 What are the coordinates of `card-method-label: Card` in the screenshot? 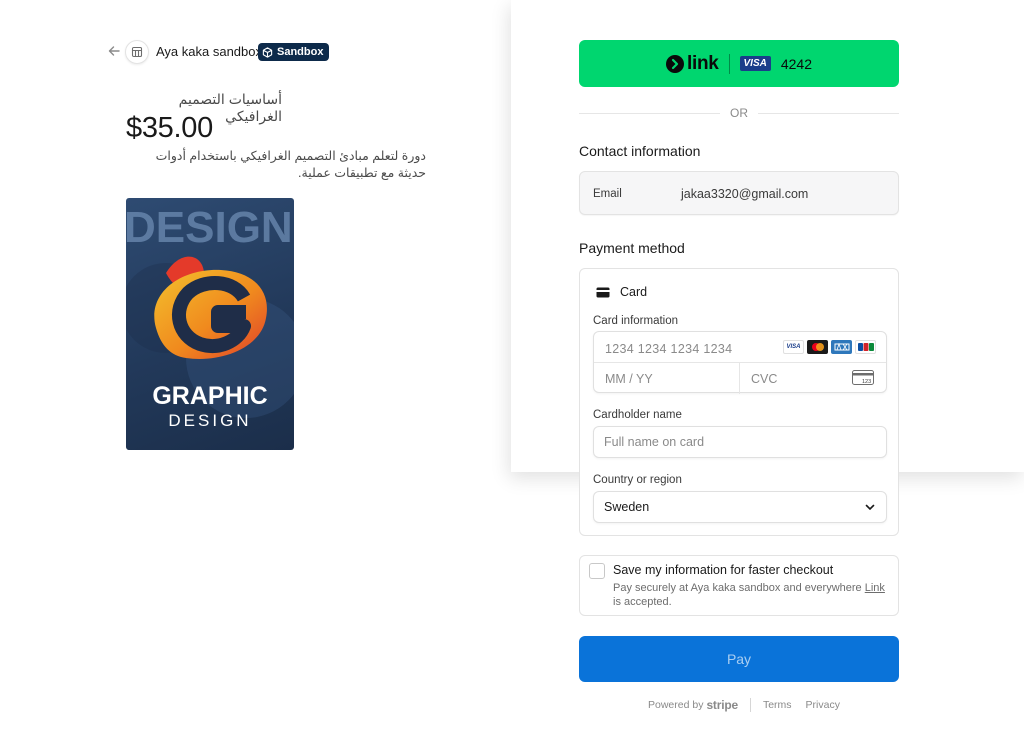 It's located at (634, 292).